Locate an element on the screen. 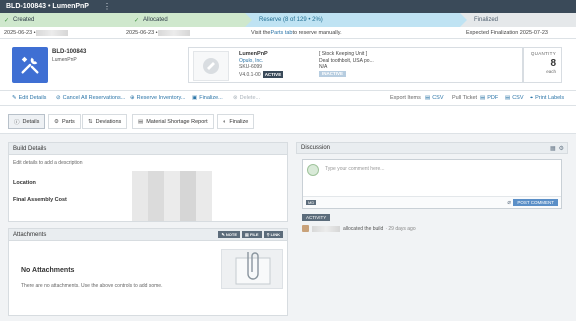  activity-button: ACTIVITY is located at coordinates (316, 217).